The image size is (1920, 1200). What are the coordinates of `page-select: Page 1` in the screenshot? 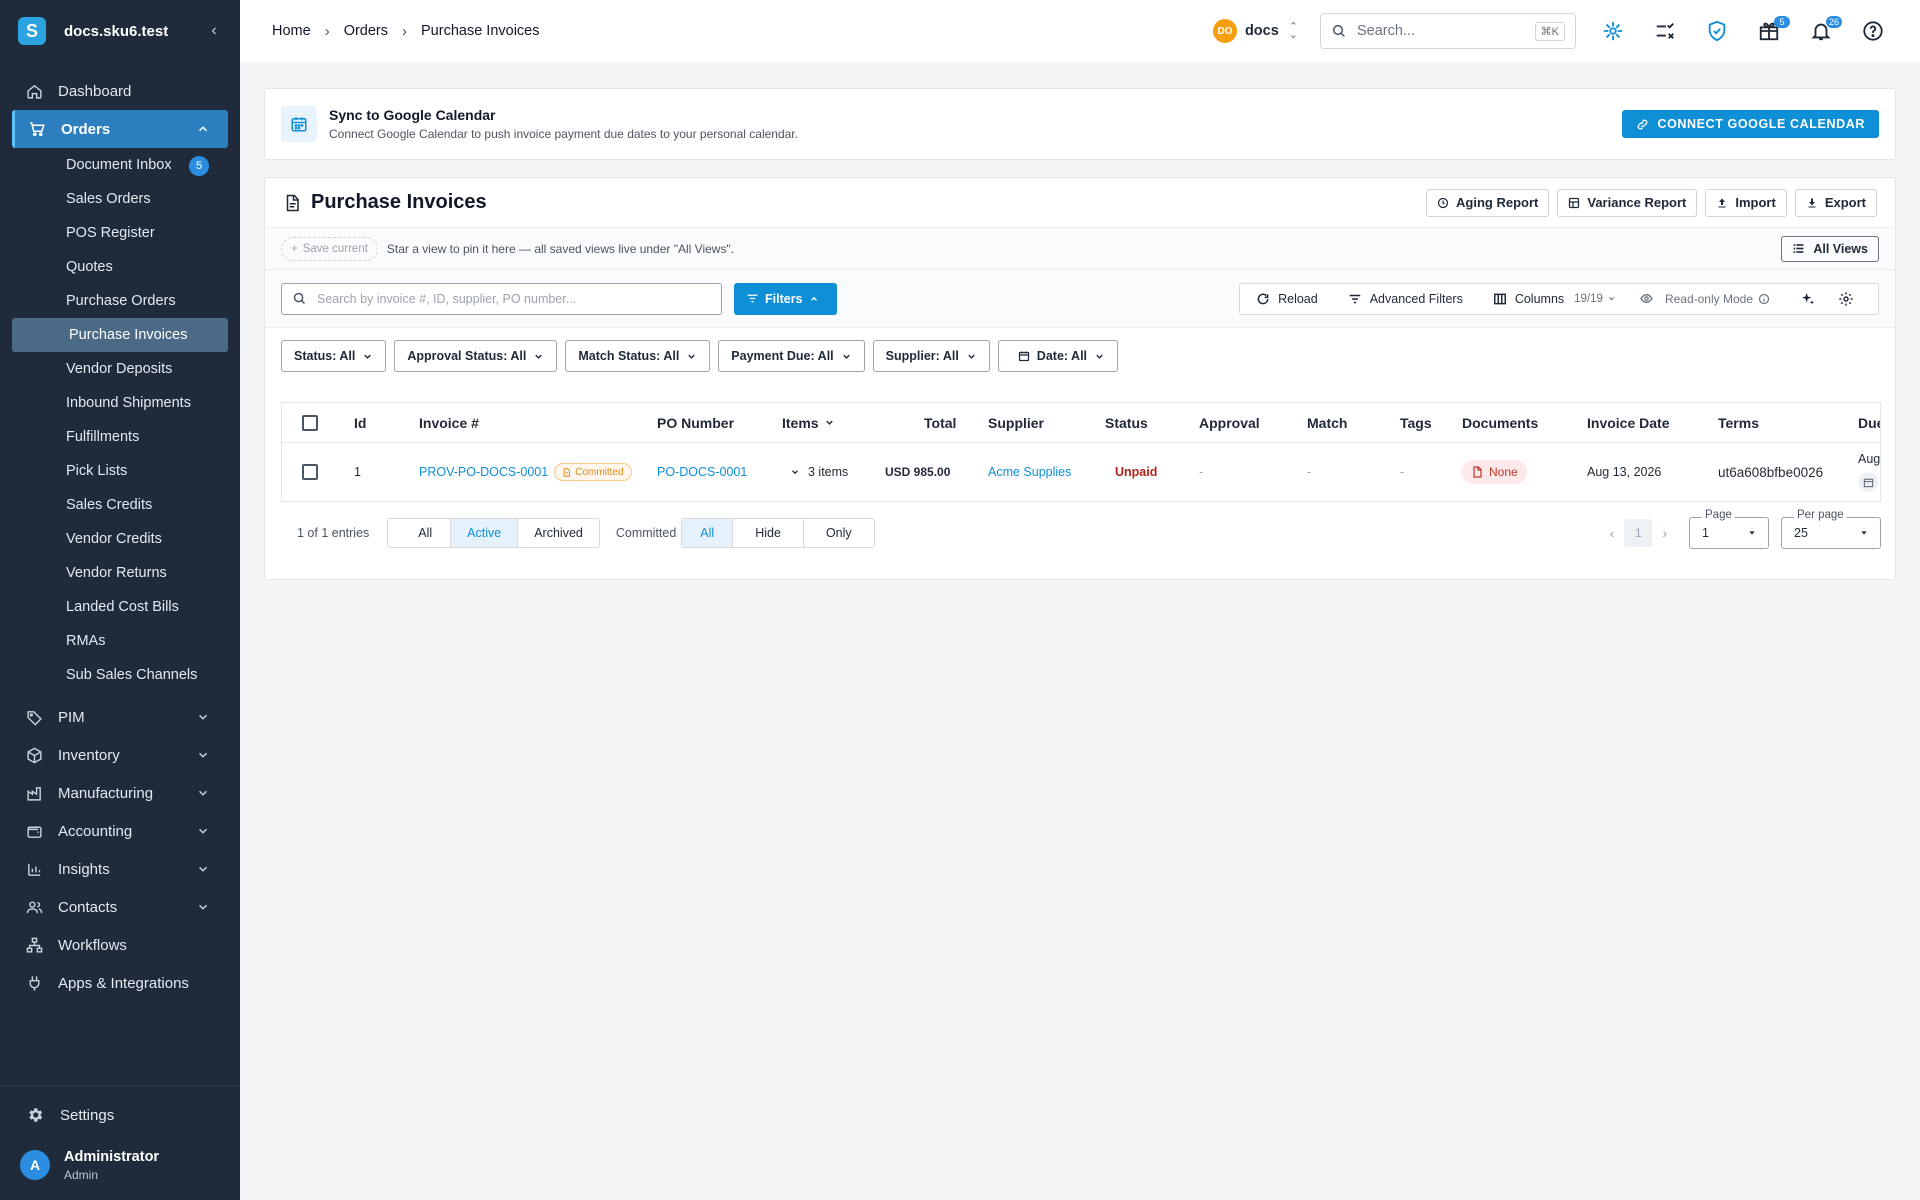 It's located at (1729, 529).